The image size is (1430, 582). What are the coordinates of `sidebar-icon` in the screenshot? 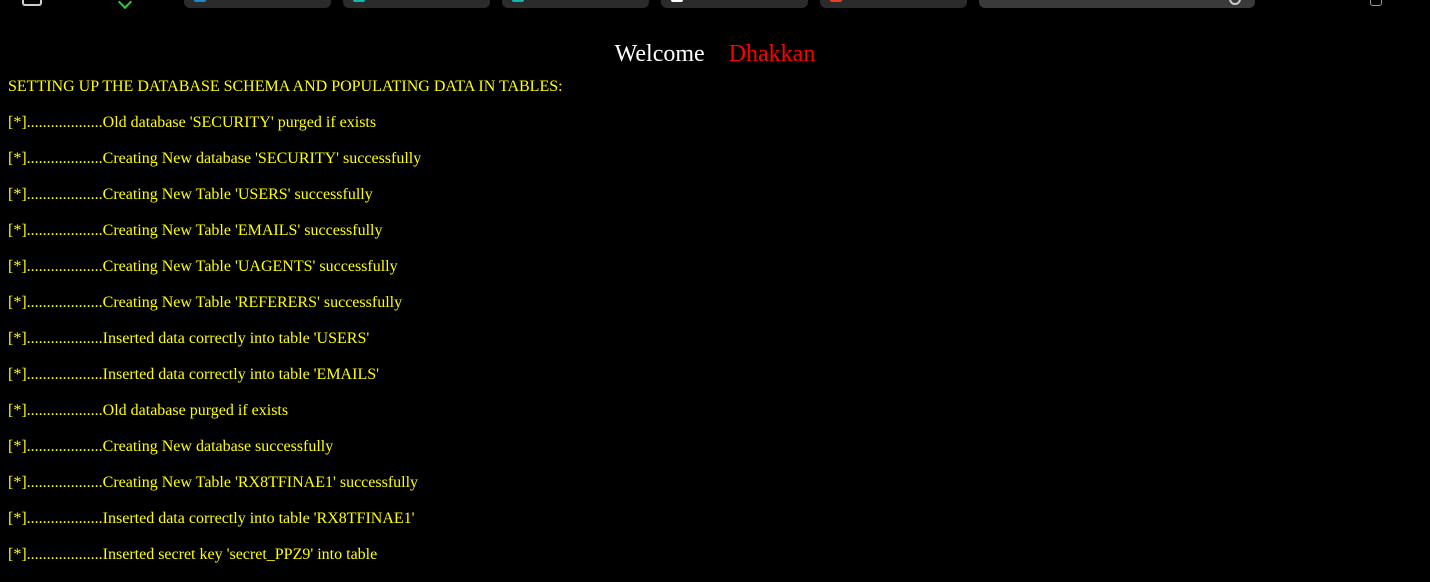 It's located at (32, 3).